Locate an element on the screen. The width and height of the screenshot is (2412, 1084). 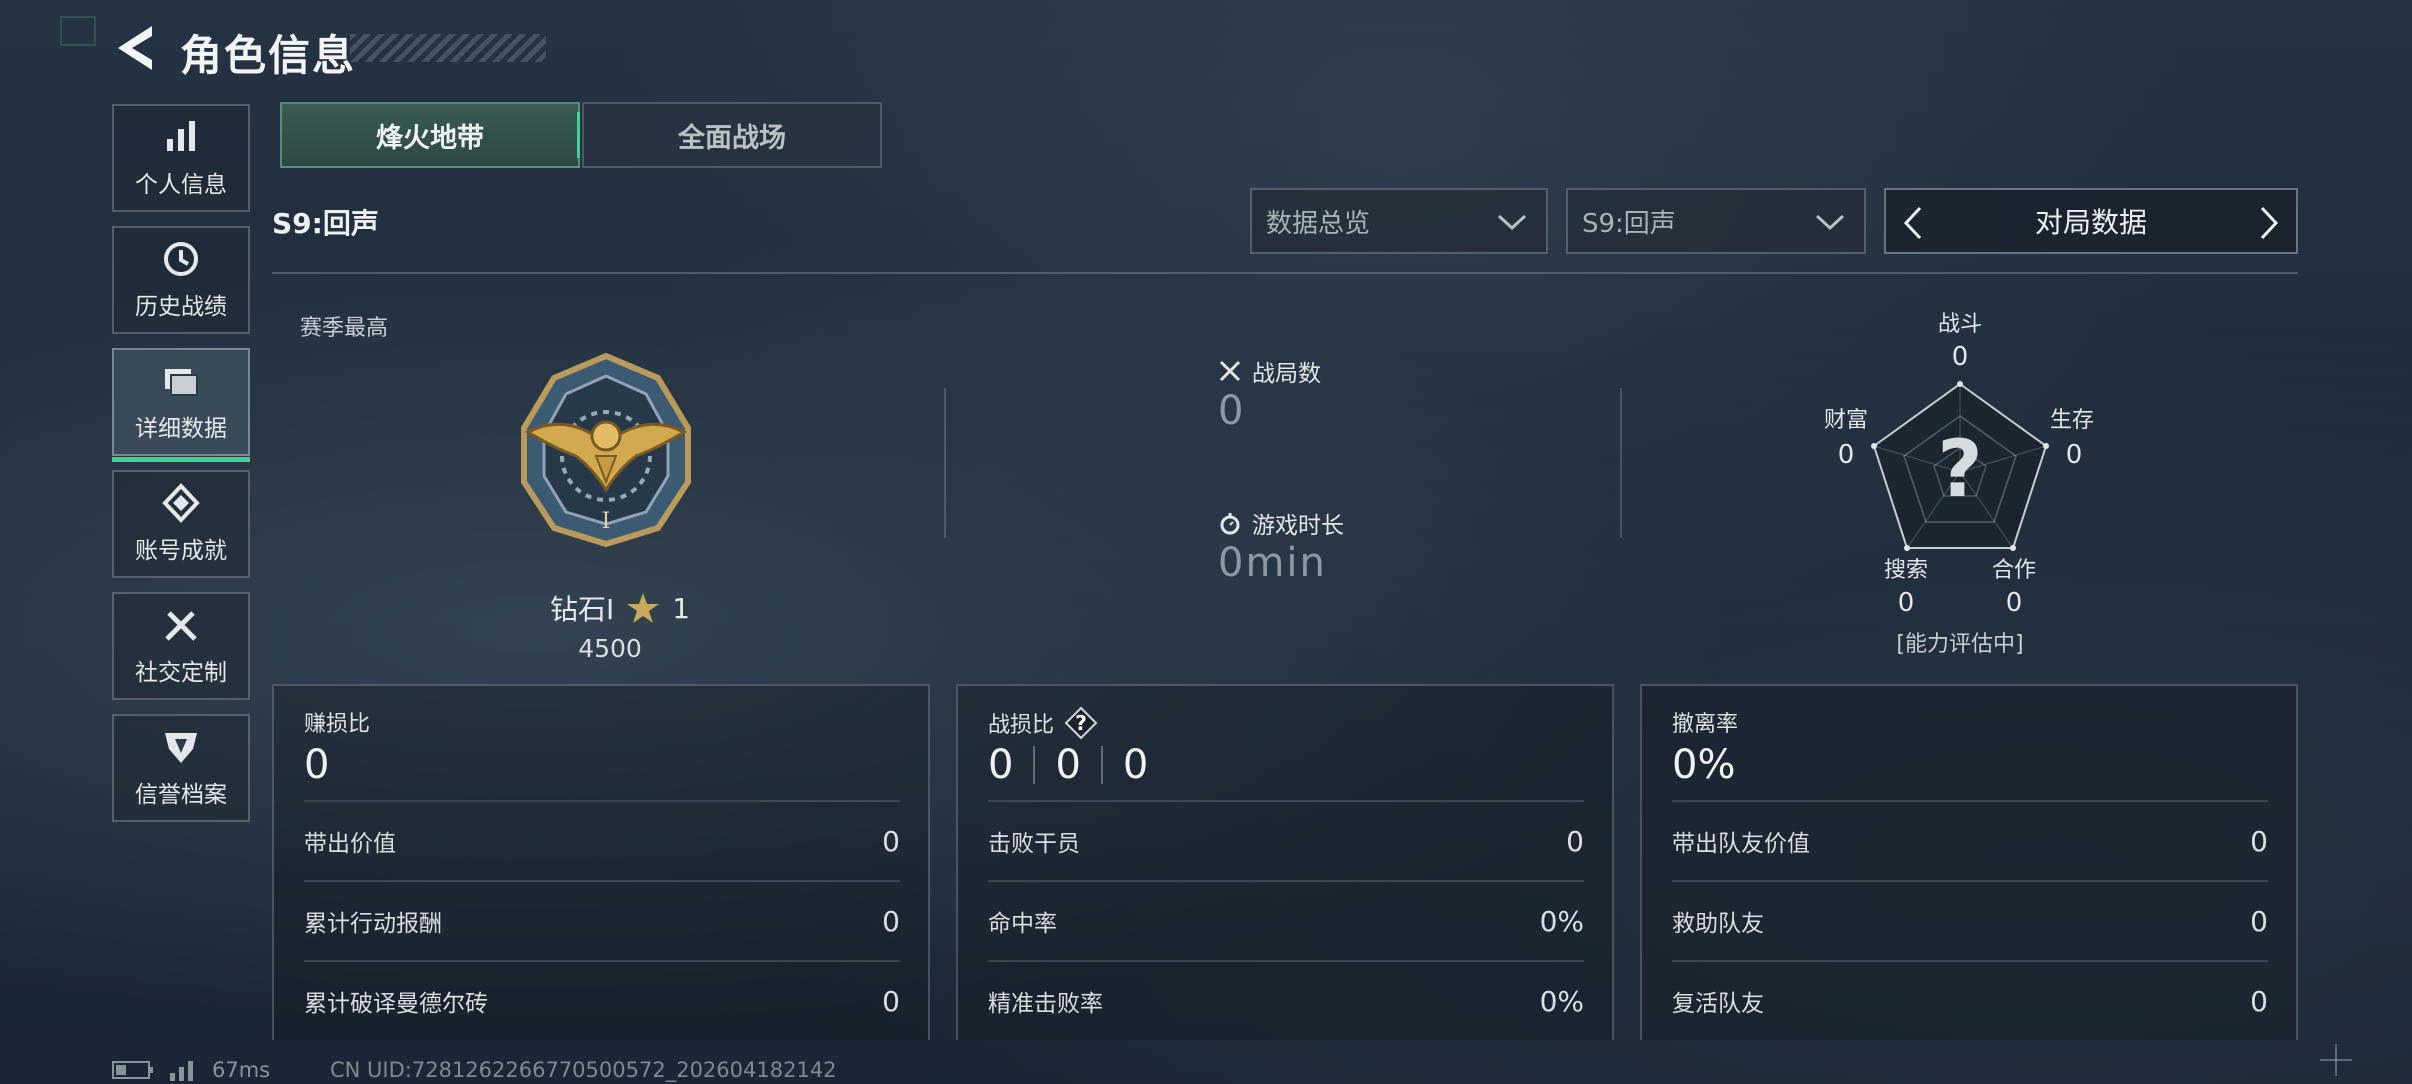
extract-panel: 撤离率 0% 带出队友价值 0 救助队友 0 复活队友 0 is located at coordinates (1969, 862).